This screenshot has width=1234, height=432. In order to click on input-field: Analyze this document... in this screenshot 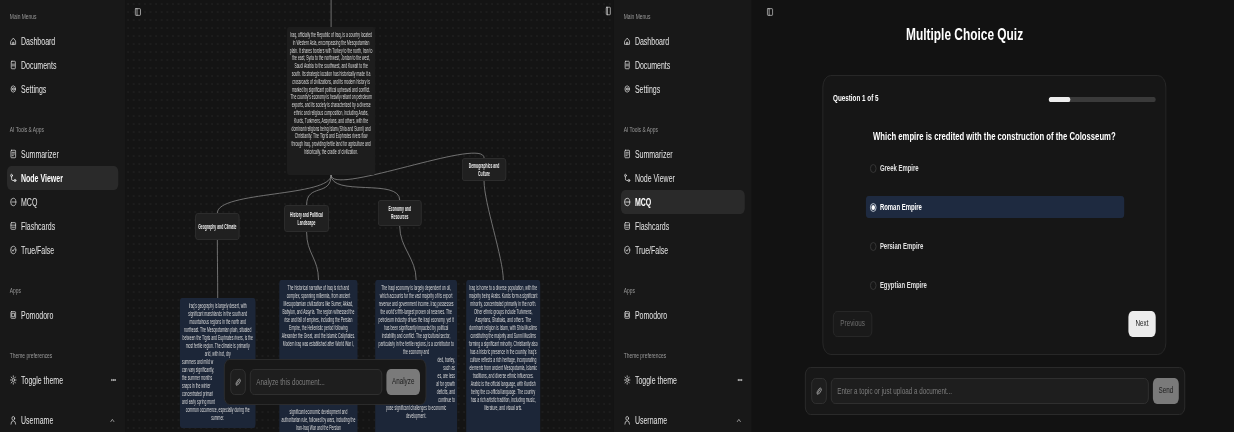, I will do `click(316, 382)`.